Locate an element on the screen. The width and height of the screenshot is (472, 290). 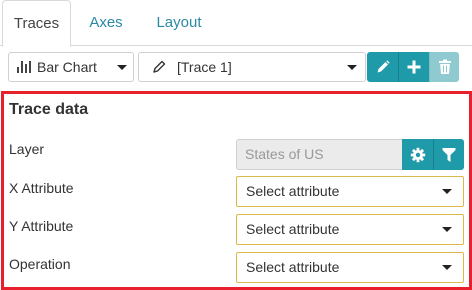
trash-icon is located at coordinates (444, 66).